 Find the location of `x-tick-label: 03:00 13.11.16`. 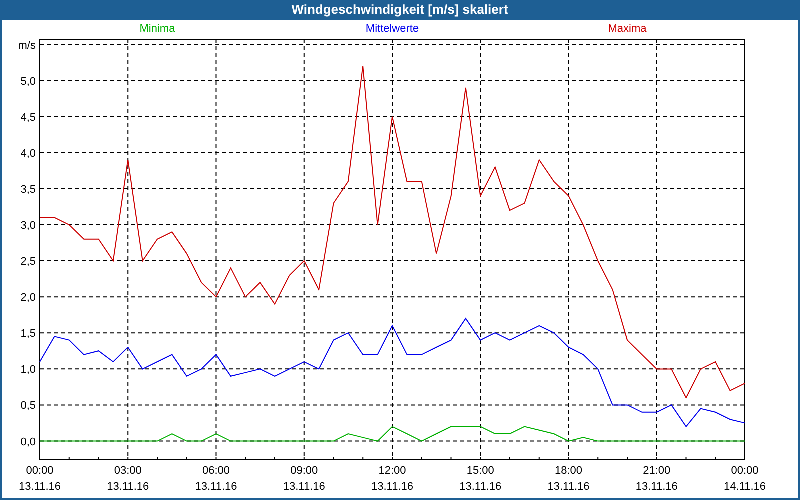

x-tick-label: 03:00 13.11.16 is located at coordinates (128, 479).